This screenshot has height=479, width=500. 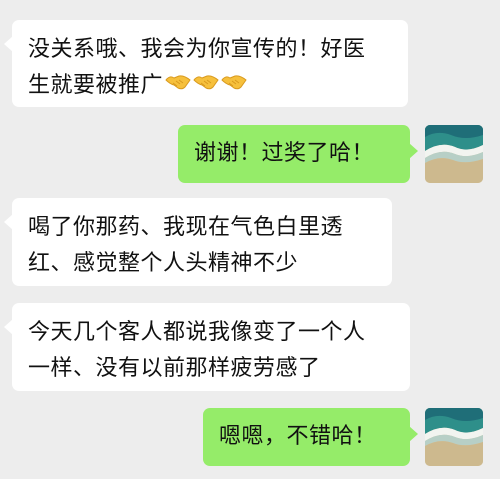 I want to click on message-line: 生就要被推广, so click(x=210, y=86).